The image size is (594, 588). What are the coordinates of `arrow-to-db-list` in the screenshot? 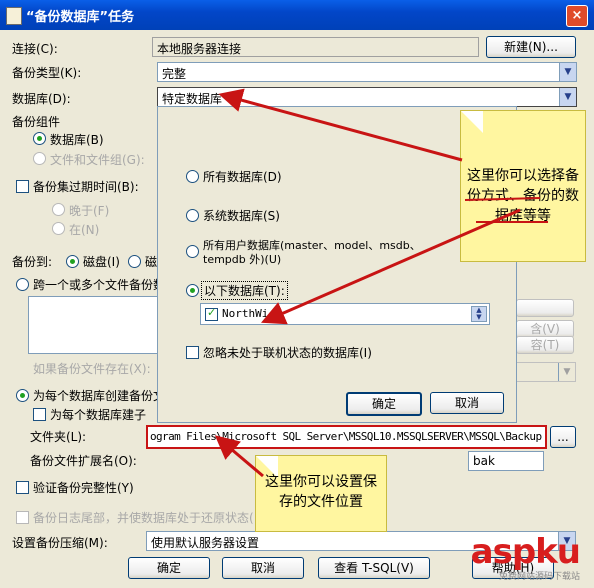 It's located at (390, 266).